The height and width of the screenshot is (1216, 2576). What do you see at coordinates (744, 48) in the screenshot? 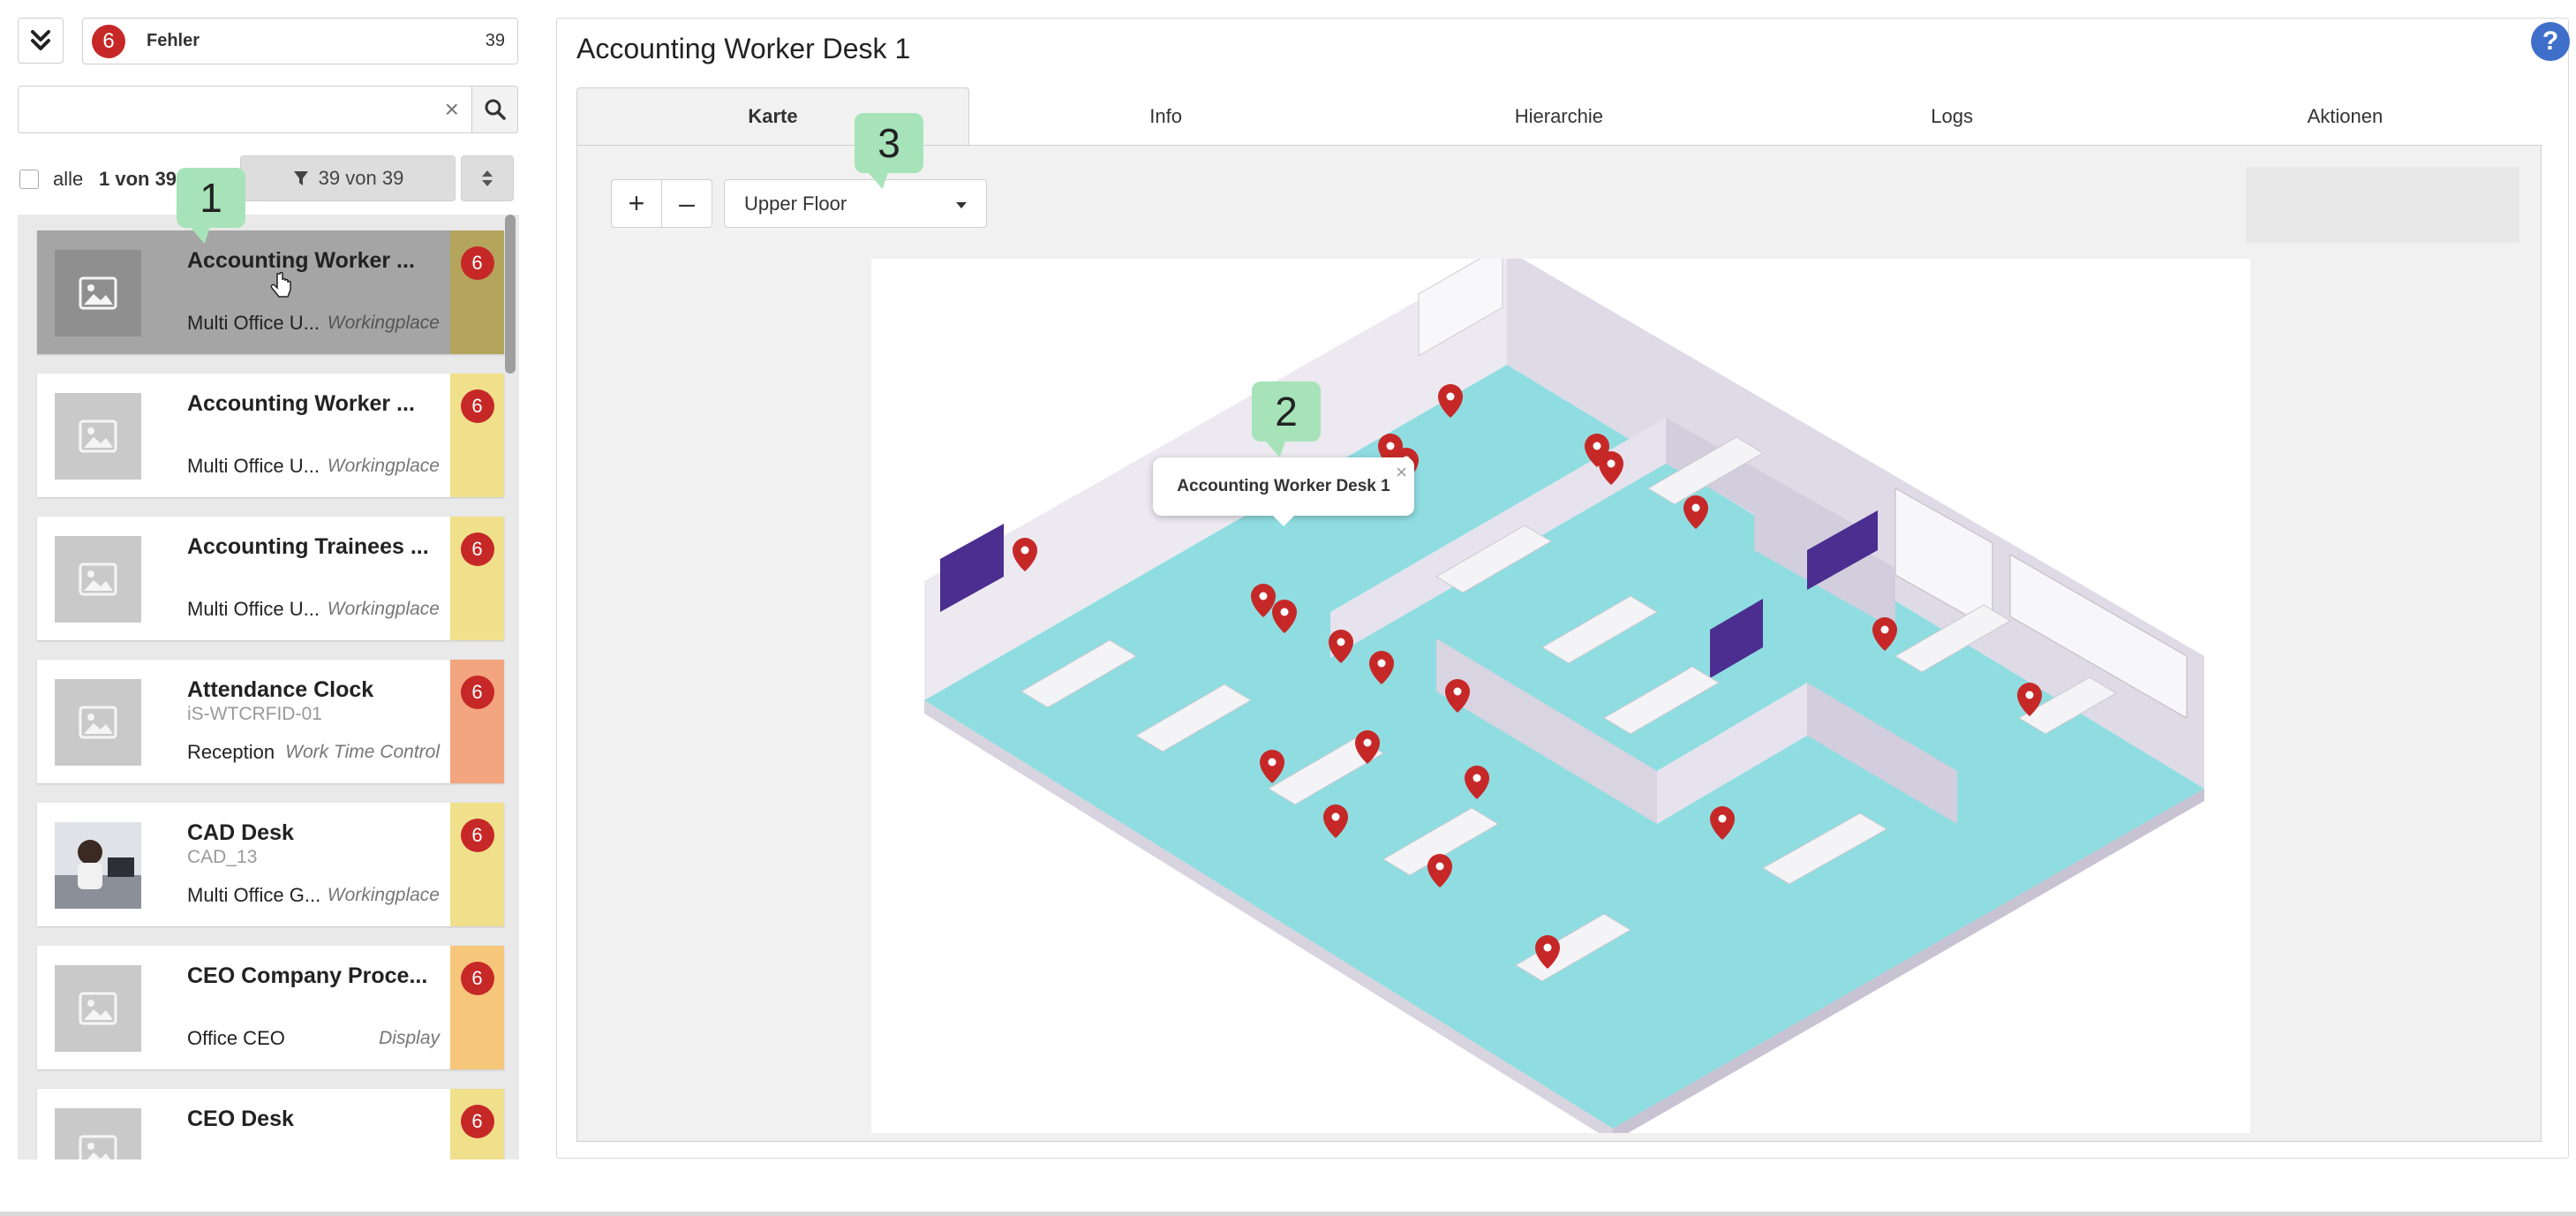
I see `page-title: Accounting Worker Desk 1` at bounding box center [744, 48].